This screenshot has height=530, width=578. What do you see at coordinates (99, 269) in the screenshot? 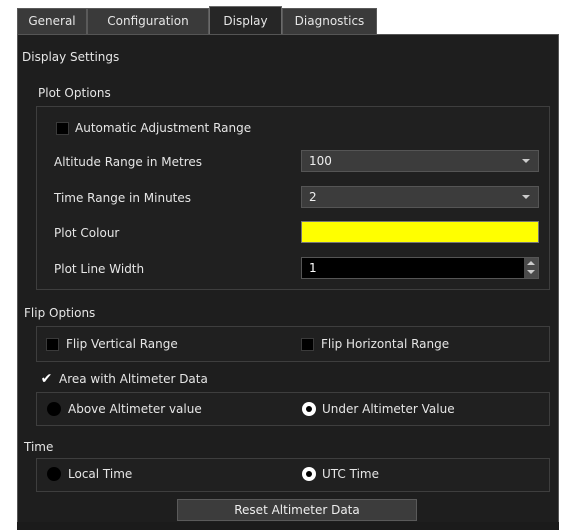
I see `line-width-label: Plot Line Width` at bounding box center [99, 269].